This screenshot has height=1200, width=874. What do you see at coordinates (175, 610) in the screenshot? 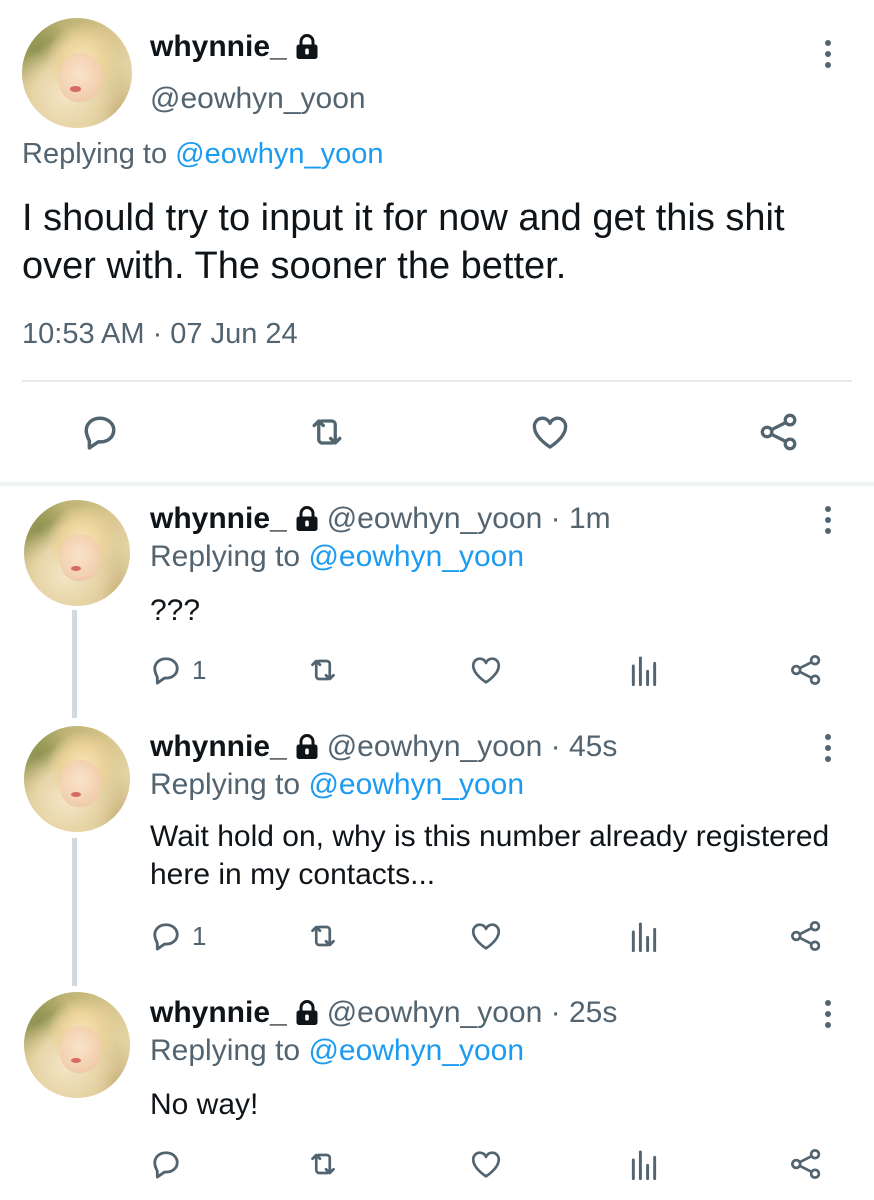
I see `tweet-text: ???` at bounding box center [175, 610].